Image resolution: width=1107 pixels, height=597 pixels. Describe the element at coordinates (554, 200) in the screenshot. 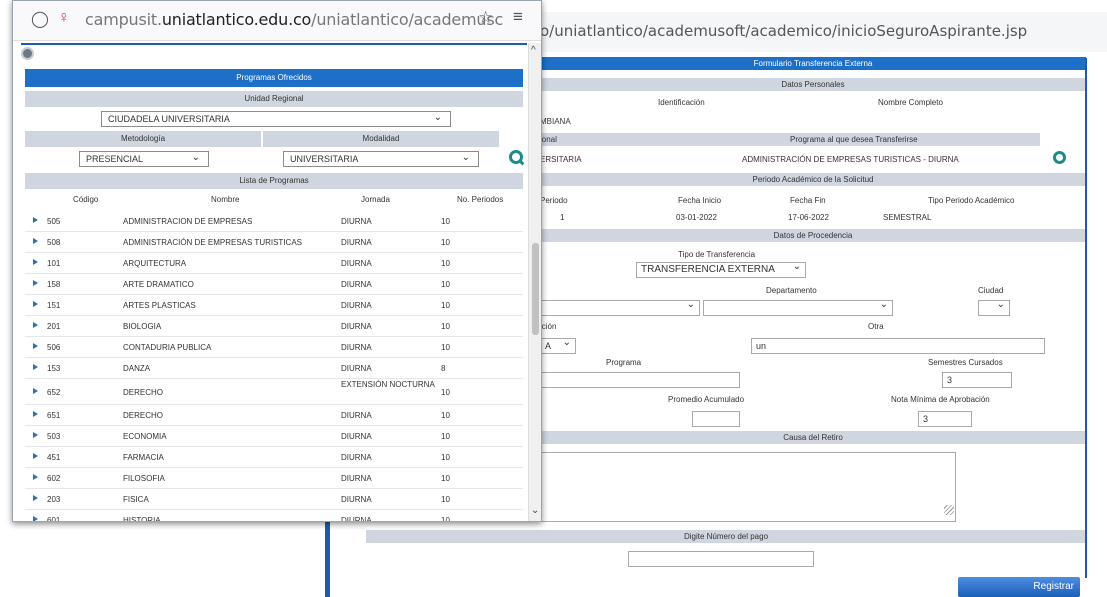

I see `label-periodo: Periodo` at that location.